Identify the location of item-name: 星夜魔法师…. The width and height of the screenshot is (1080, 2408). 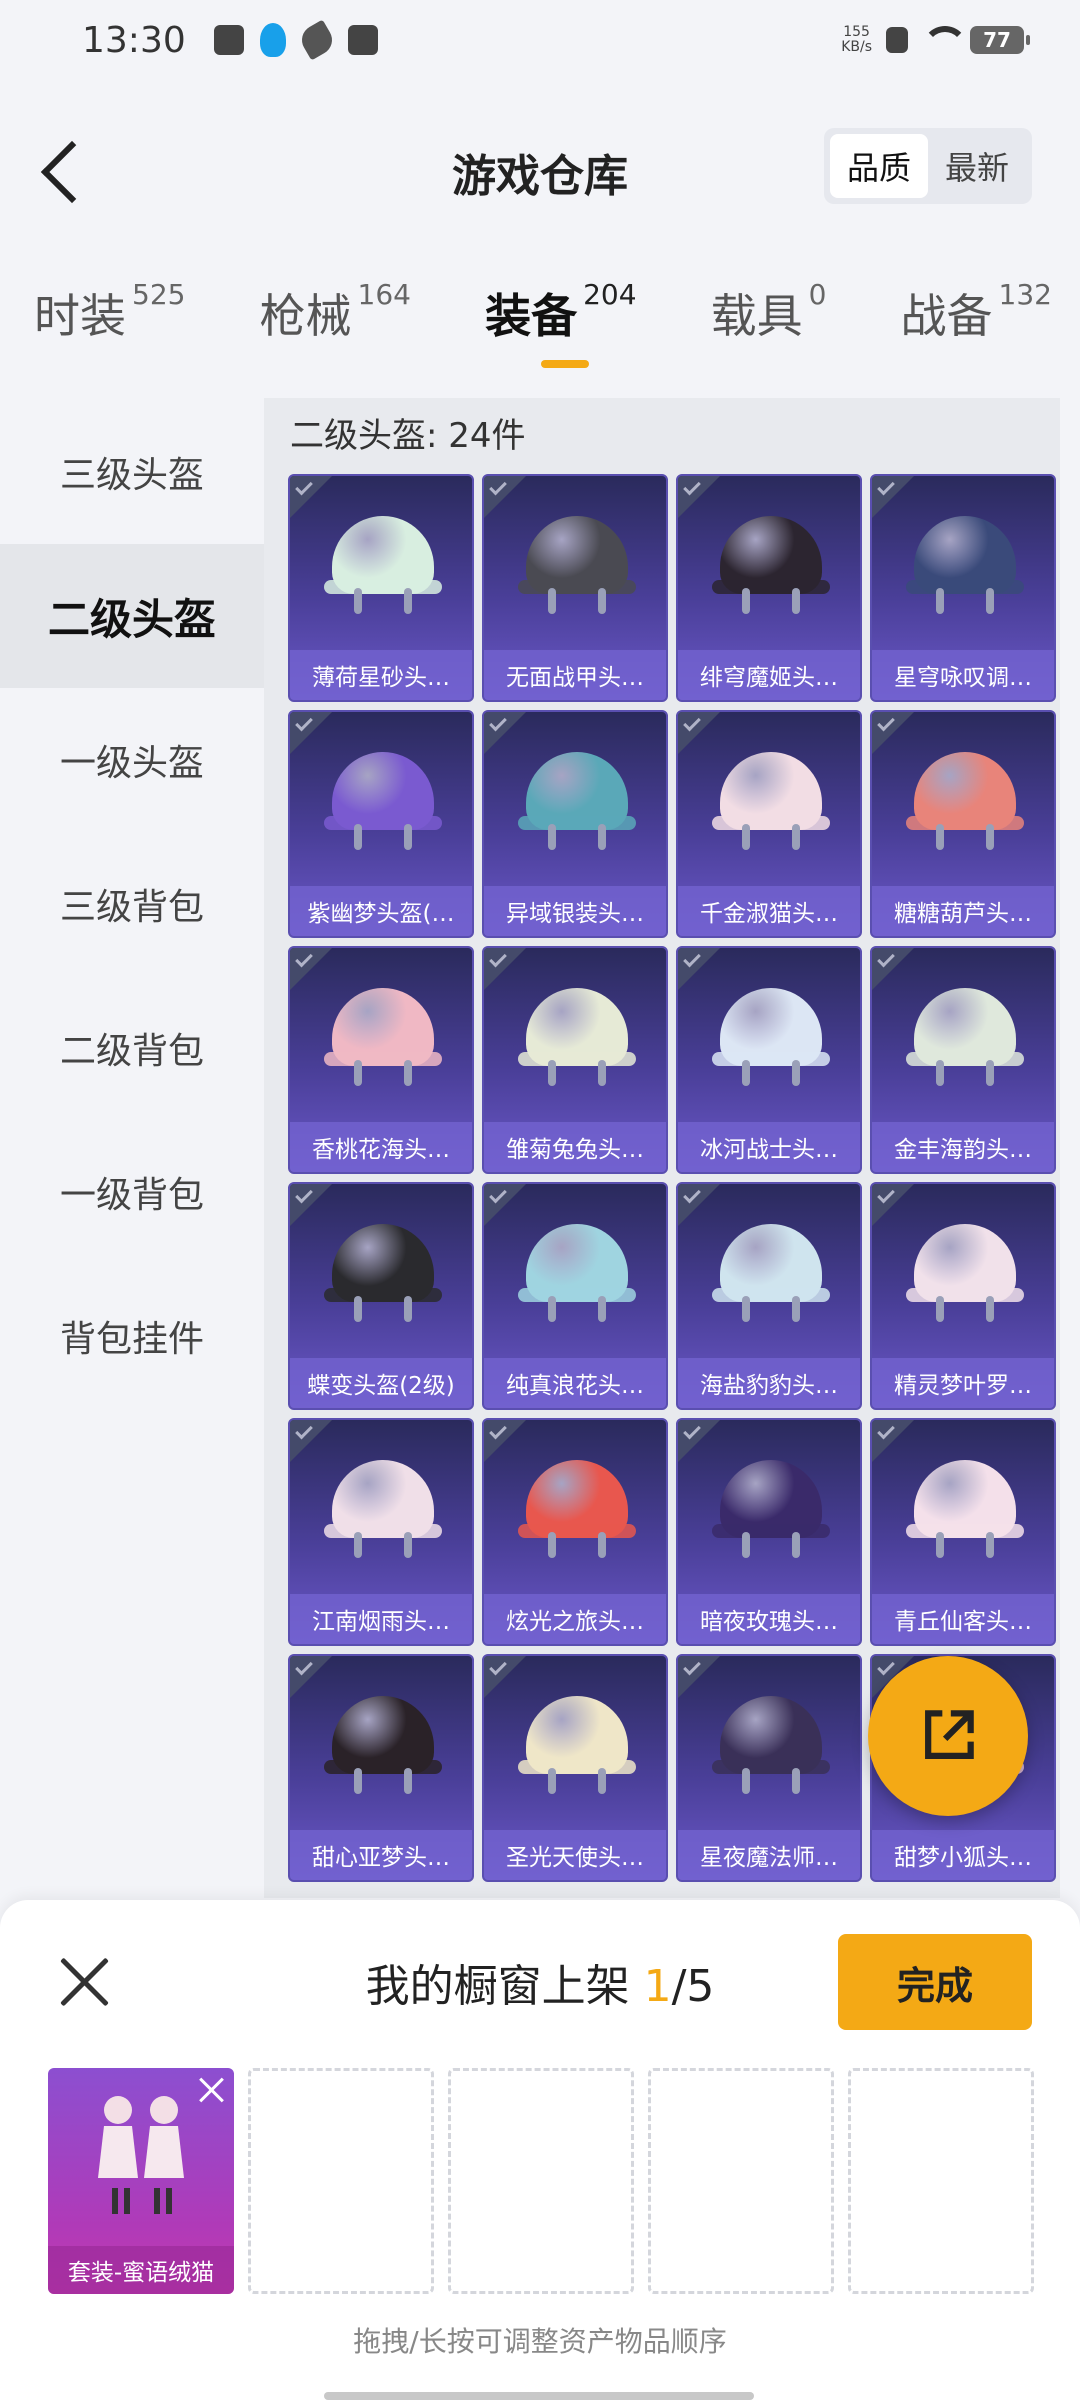
(769, 1855).